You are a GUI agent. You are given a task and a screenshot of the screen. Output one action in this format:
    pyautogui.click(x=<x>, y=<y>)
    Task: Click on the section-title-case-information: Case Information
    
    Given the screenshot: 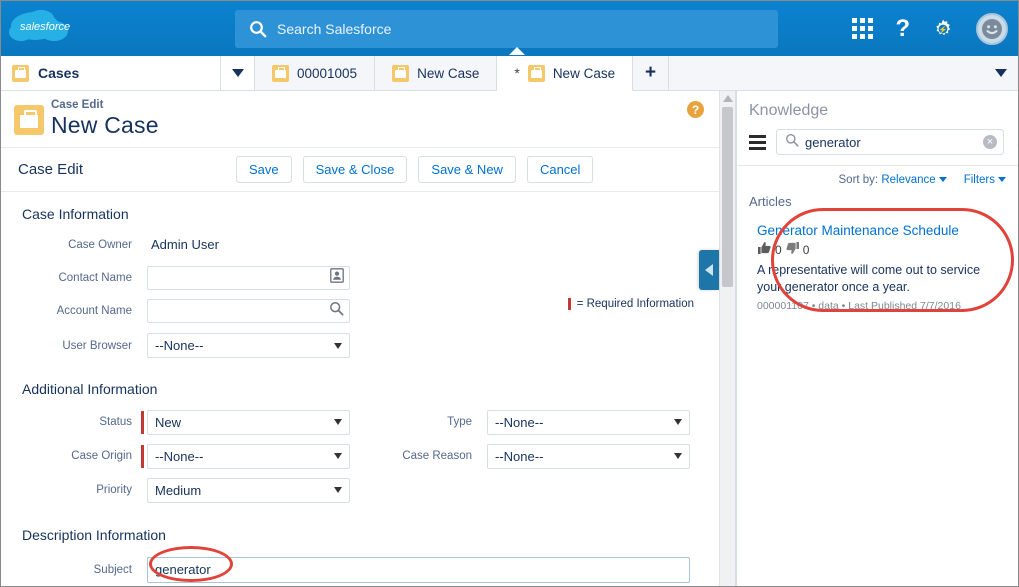 What is the action you would take?
    pyautogui.click(x=75, y=214)
    